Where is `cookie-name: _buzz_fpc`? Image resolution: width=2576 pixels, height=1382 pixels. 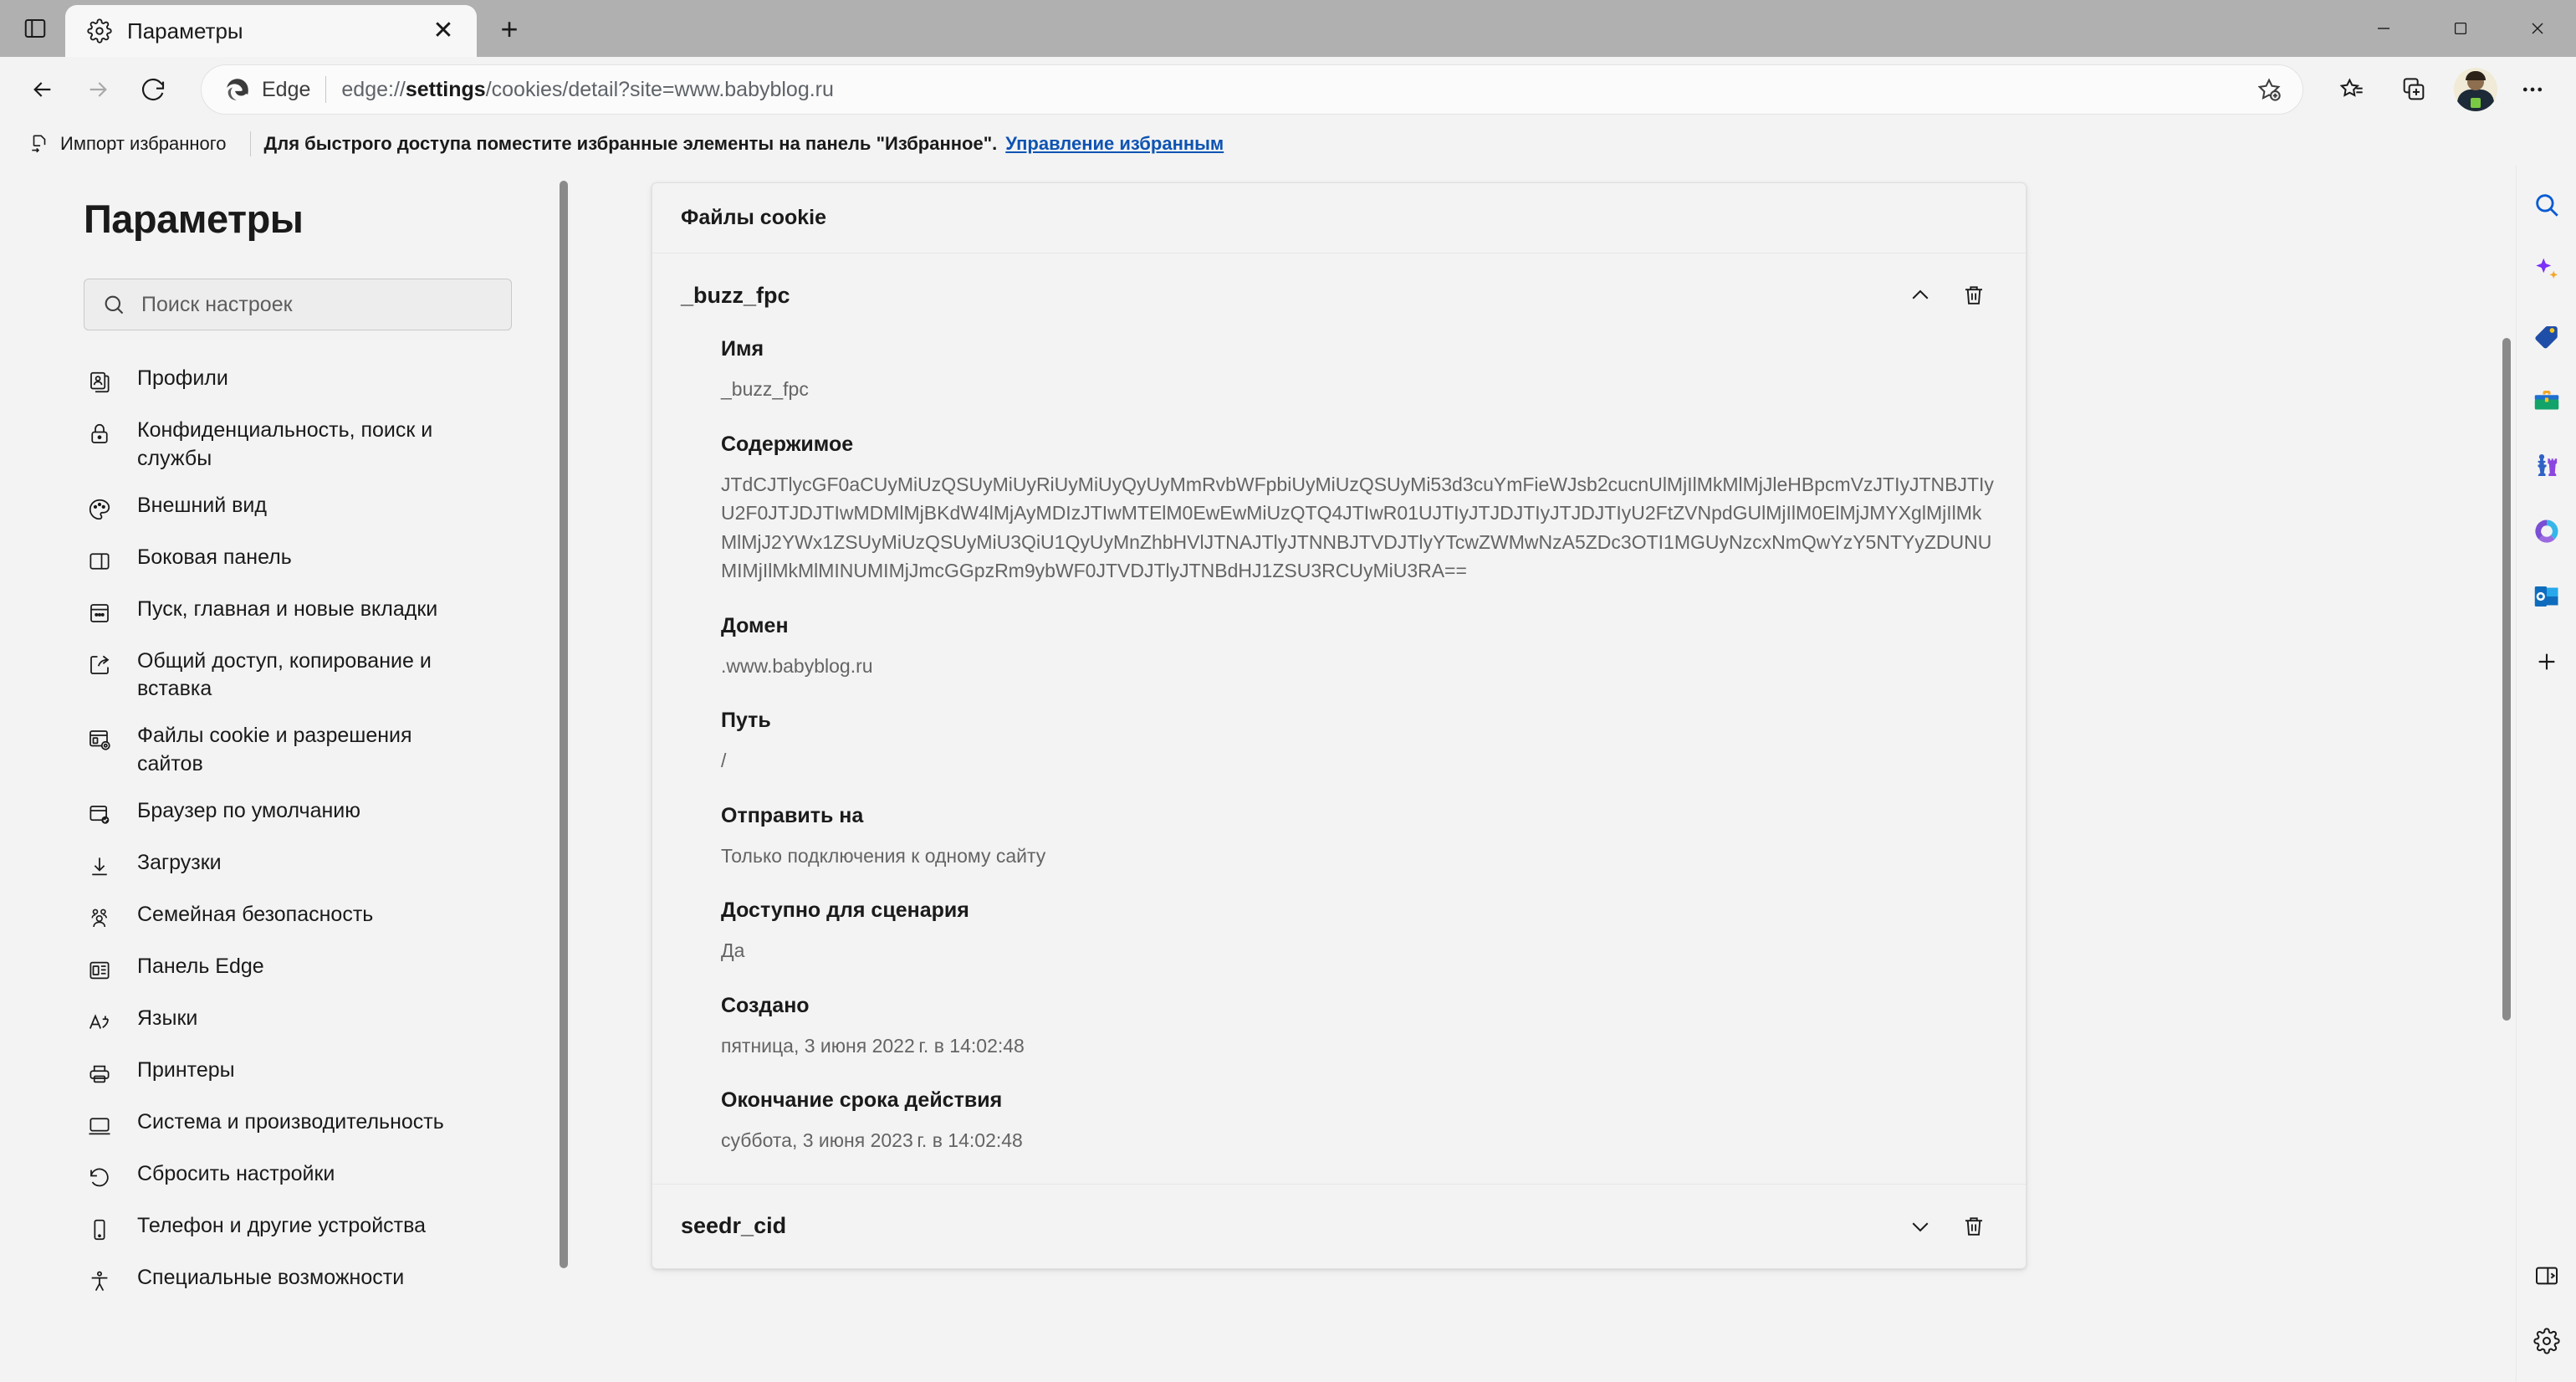 cookie-name: _buzz_fpc is located at coordinates (735, 295).